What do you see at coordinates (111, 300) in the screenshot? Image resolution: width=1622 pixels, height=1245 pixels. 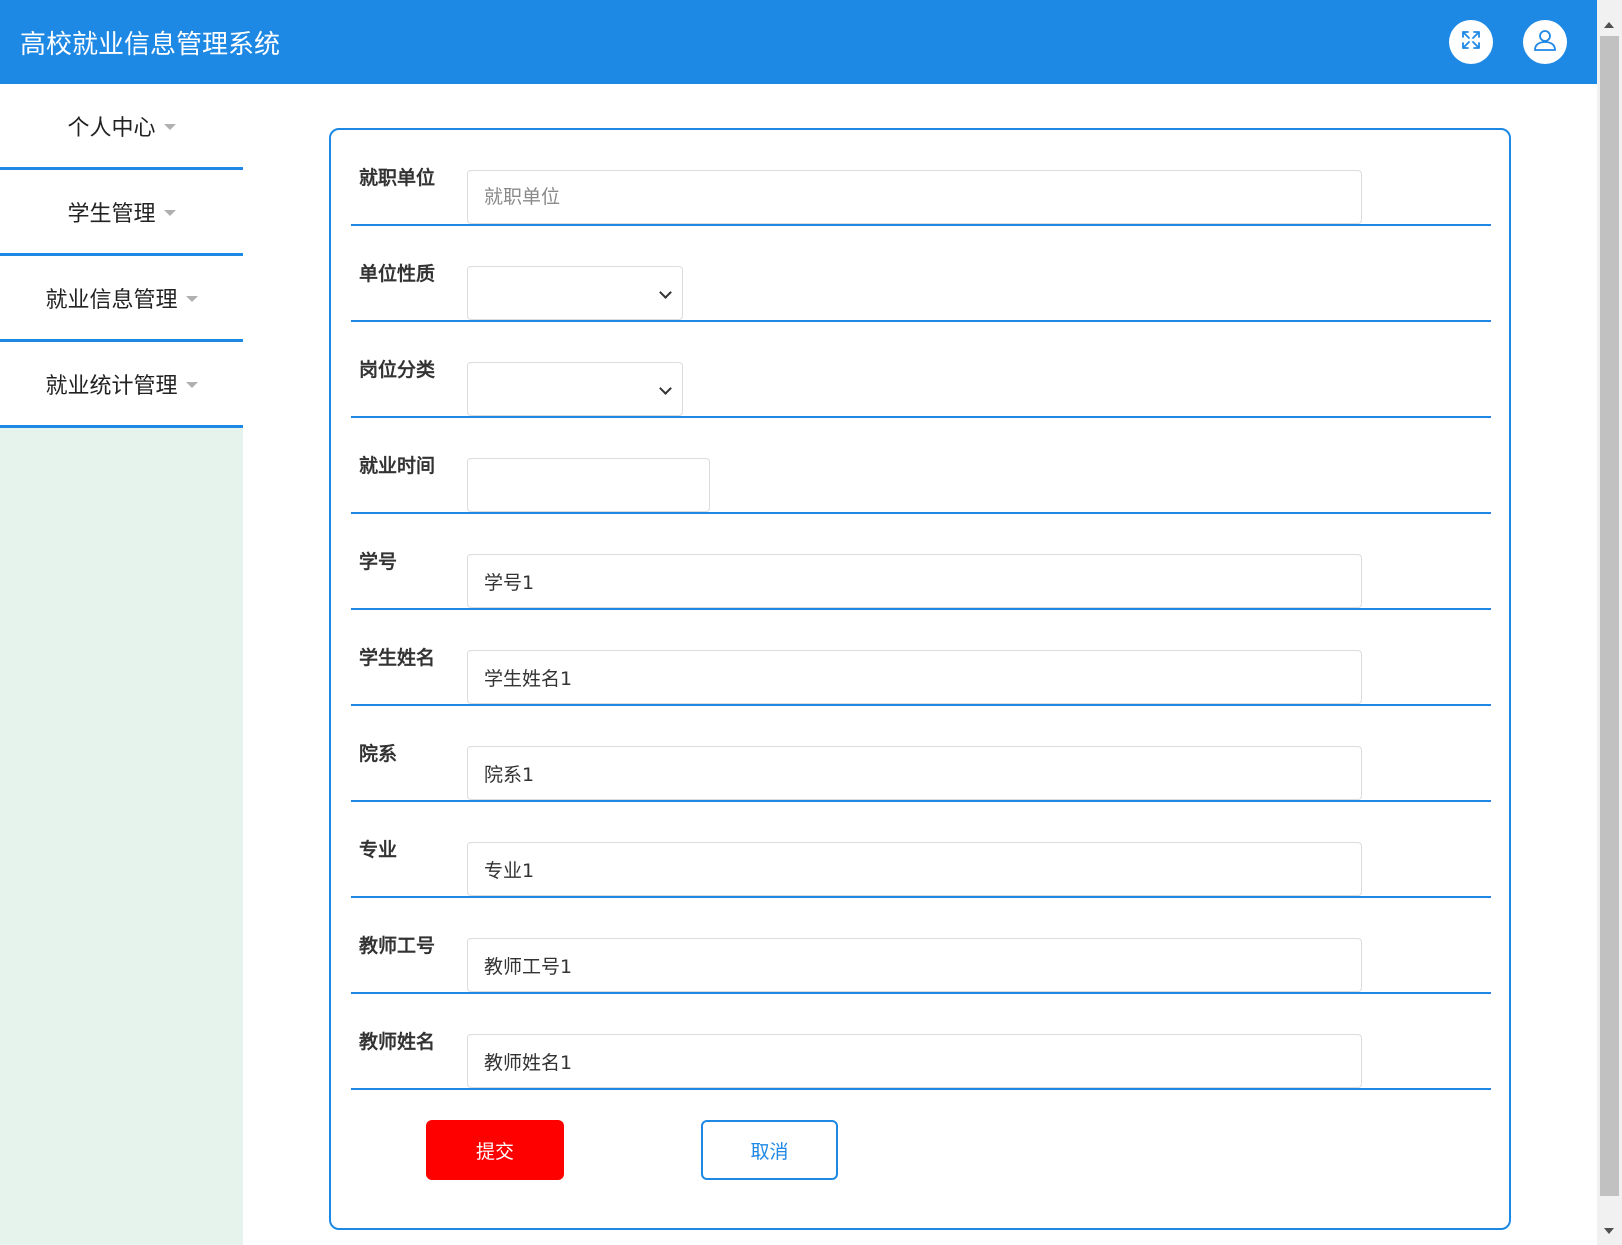 I see `sidebar-item-label: 就业信息管理` at bounding box center [111, 300].